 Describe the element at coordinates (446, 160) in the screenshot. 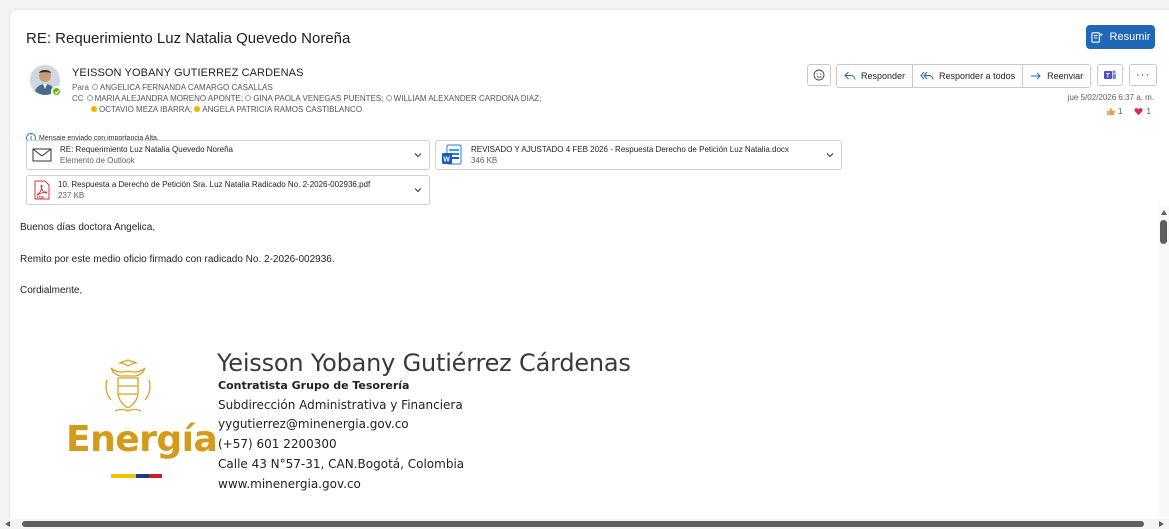

I see `svg-text: W` at that location.